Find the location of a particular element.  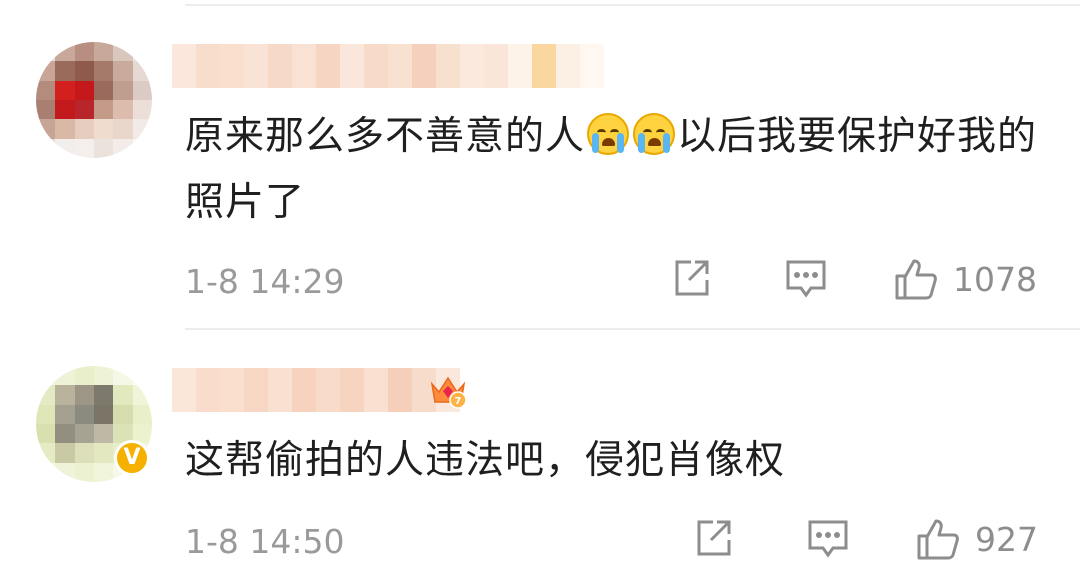

like-count: 1078 is located at coordinates (995, 279).